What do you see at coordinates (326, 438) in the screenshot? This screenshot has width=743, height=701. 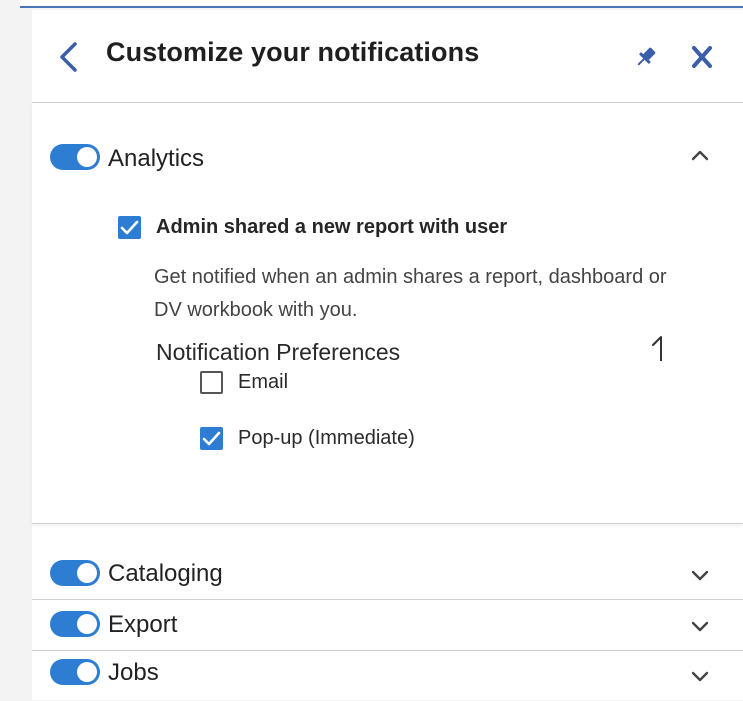 I see `popup-option-label: Pop-up (Immediate)` at bounding box center [326, 438].